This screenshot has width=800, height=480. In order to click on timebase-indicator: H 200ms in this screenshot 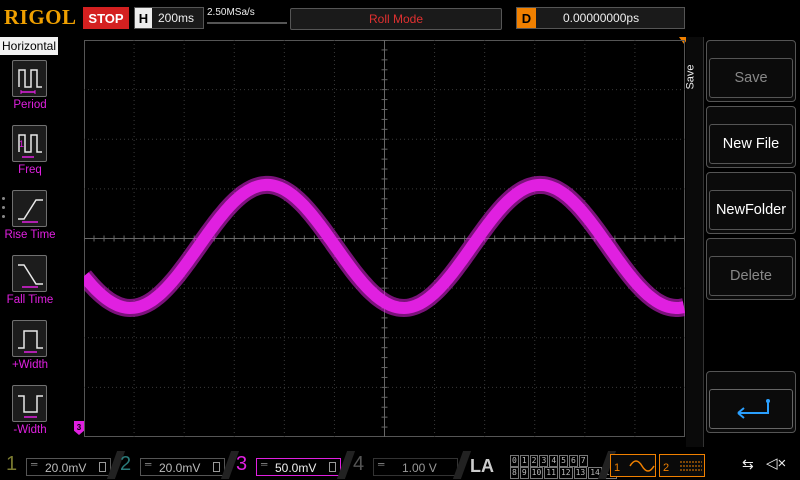, I will do `click(169, 18)`.